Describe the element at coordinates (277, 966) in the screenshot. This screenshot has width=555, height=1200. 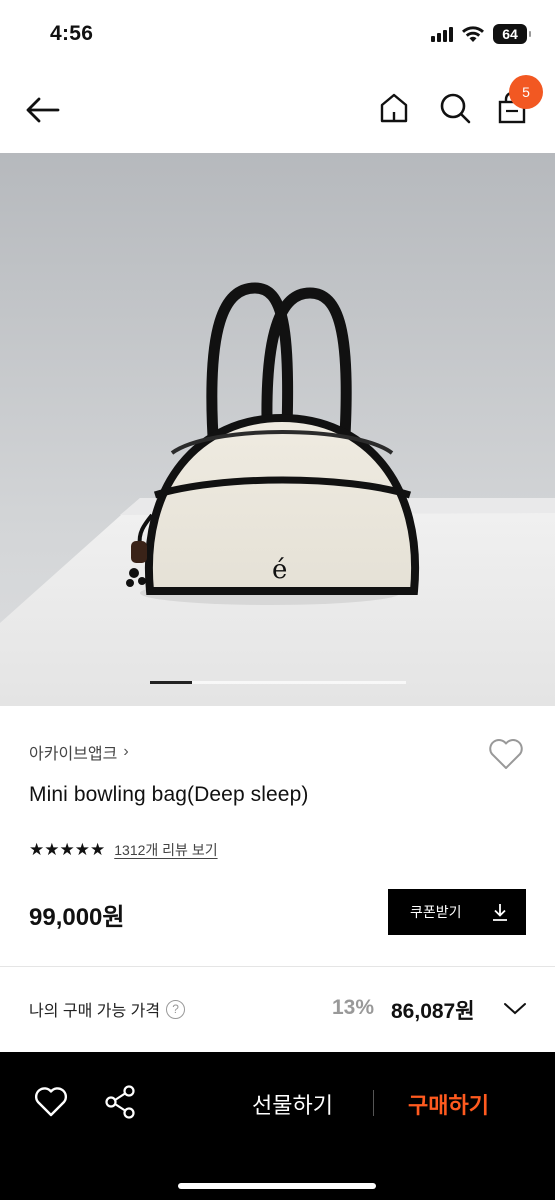
I see `section-divider` at that location.